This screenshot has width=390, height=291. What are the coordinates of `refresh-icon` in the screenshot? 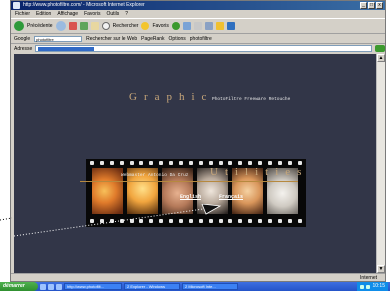 It's located at (83, 26).